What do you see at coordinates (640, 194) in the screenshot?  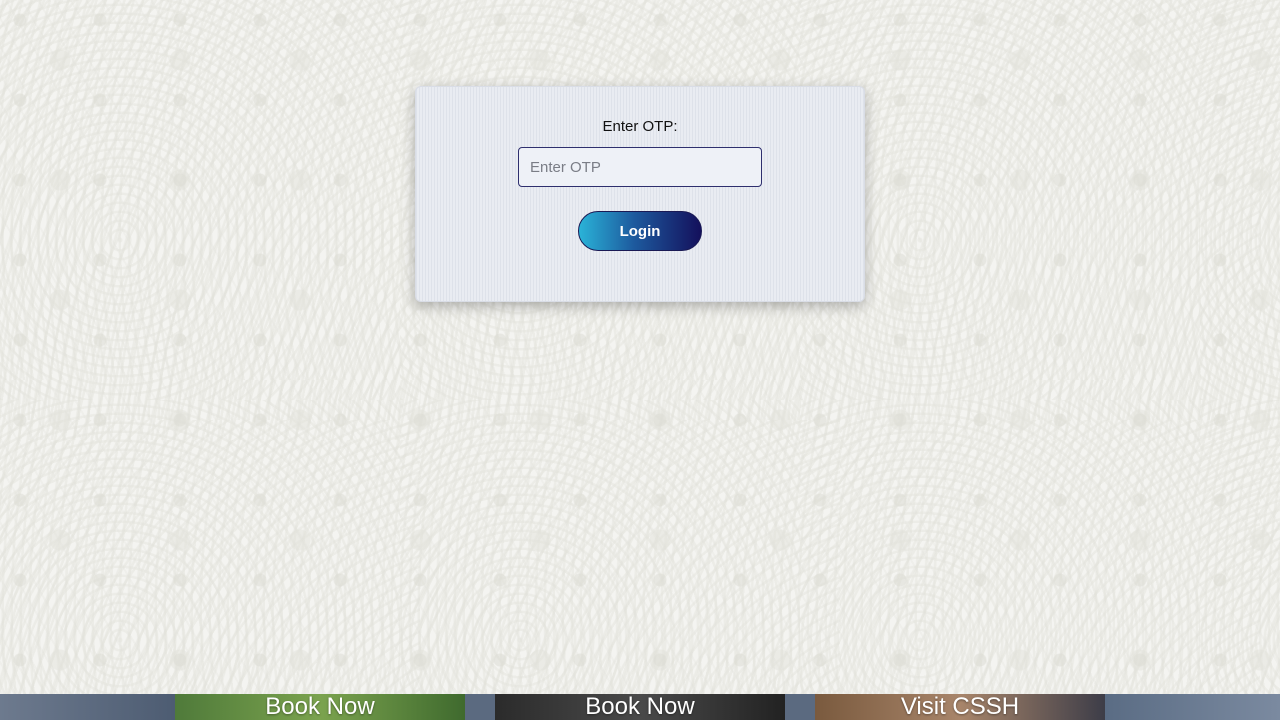 I see `otp-login-card: Enter OTP: Login` at bounding box center [640, 194].